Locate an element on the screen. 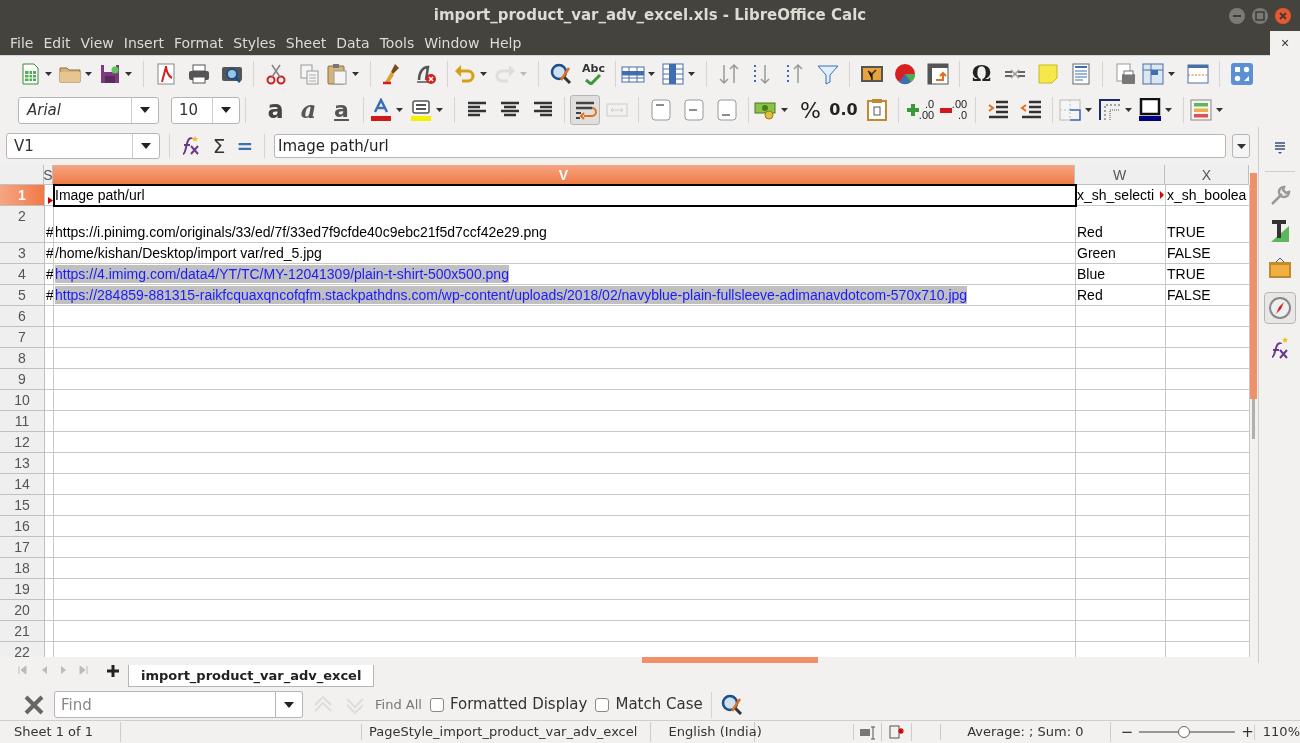 The height and width of the screenshot is (743, 1300). row-header: 12 is located at coordinates (22, 442).